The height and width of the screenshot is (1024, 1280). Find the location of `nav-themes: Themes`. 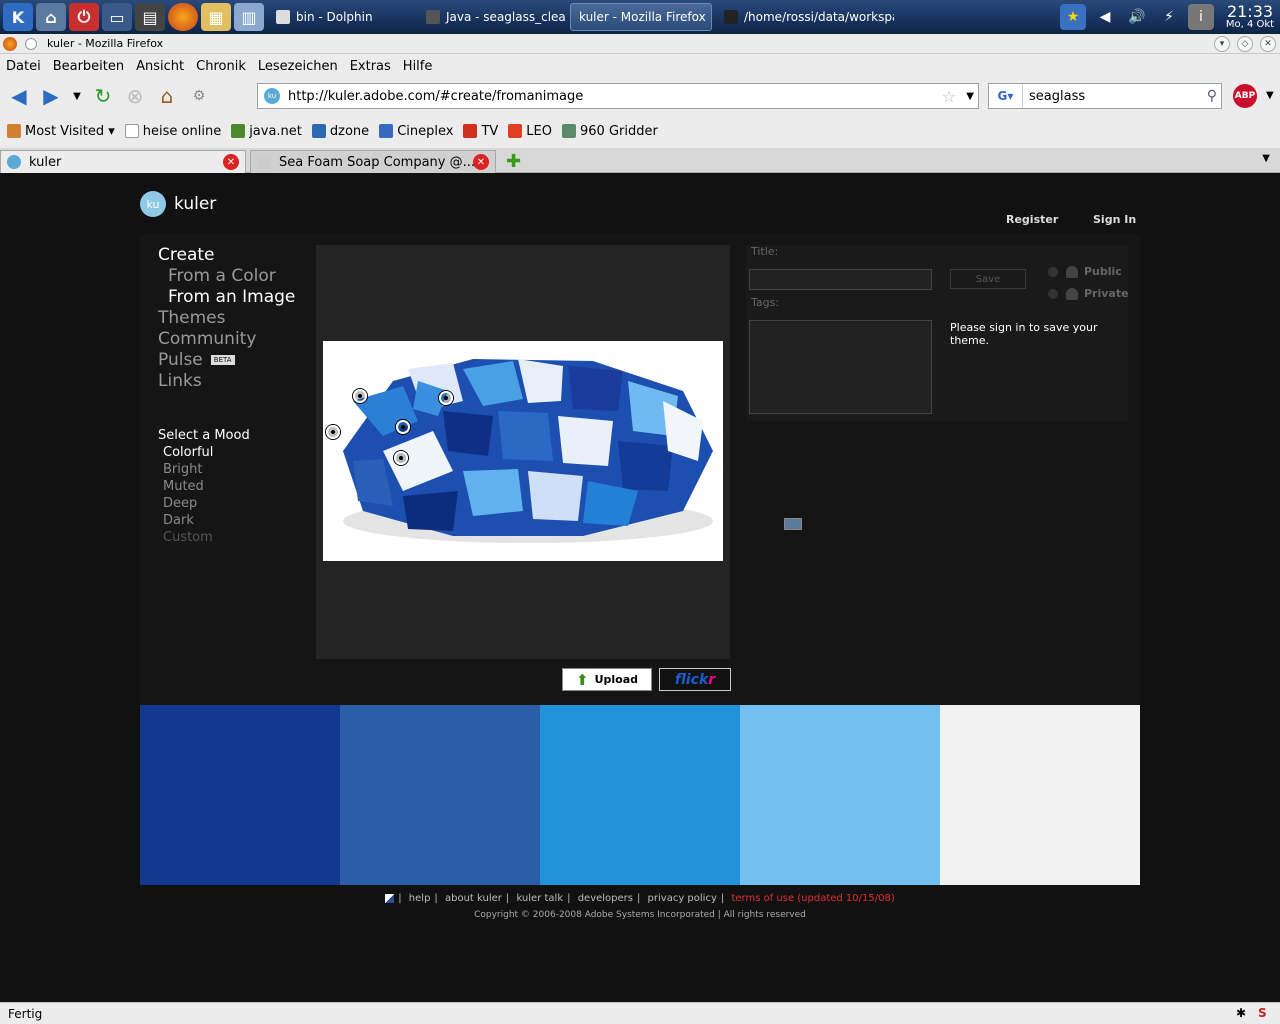

nav-themes: Themes is located at coordinates (226, 318).